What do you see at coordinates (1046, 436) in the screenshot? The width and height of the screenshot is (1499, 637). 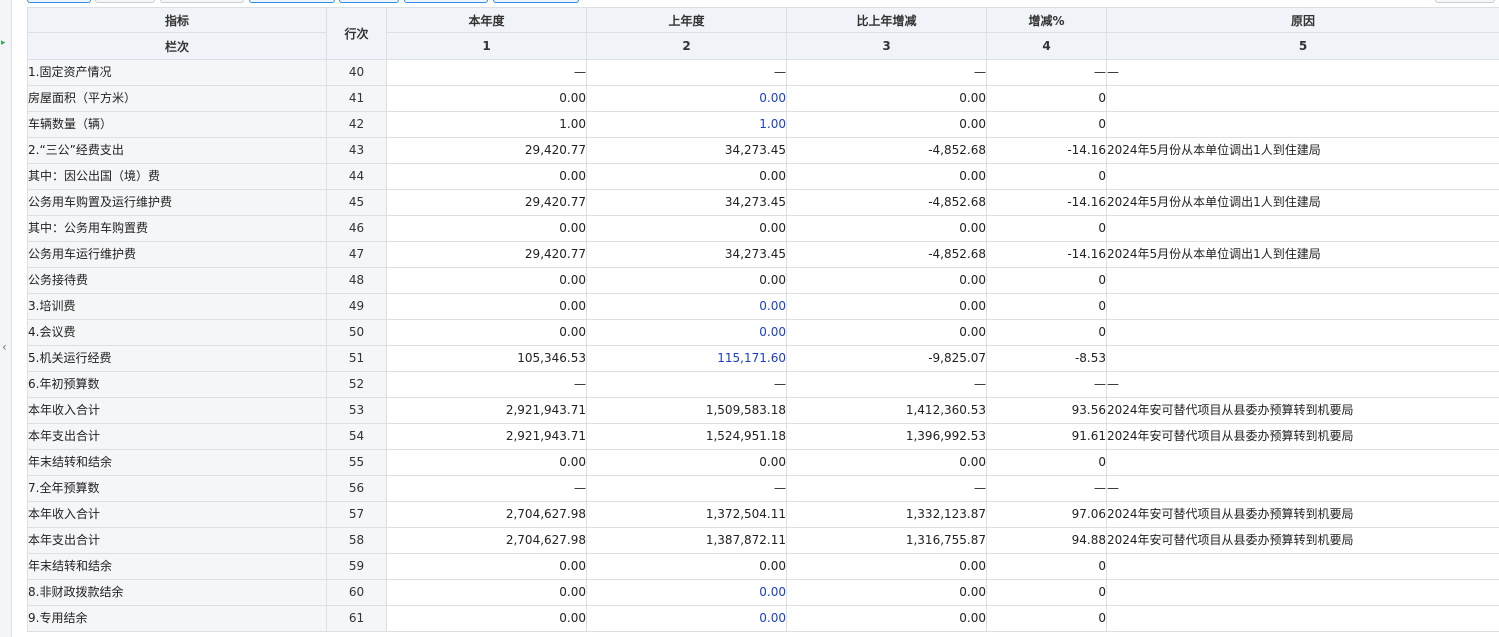 I see `cell-change-pct: 91.61` at bounding box center [1046, 436].